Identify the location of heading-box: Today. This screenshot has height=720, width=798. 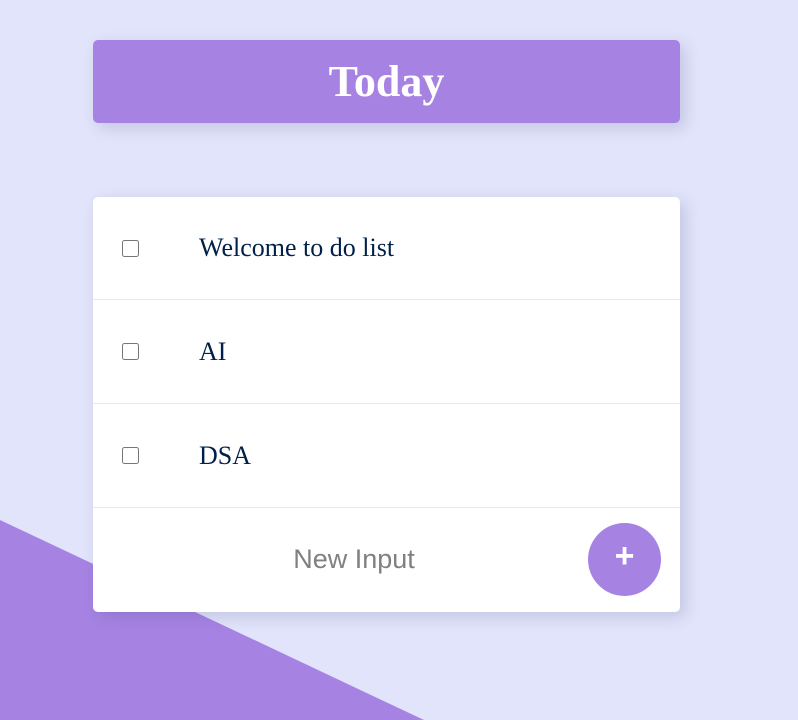
(386, 81).